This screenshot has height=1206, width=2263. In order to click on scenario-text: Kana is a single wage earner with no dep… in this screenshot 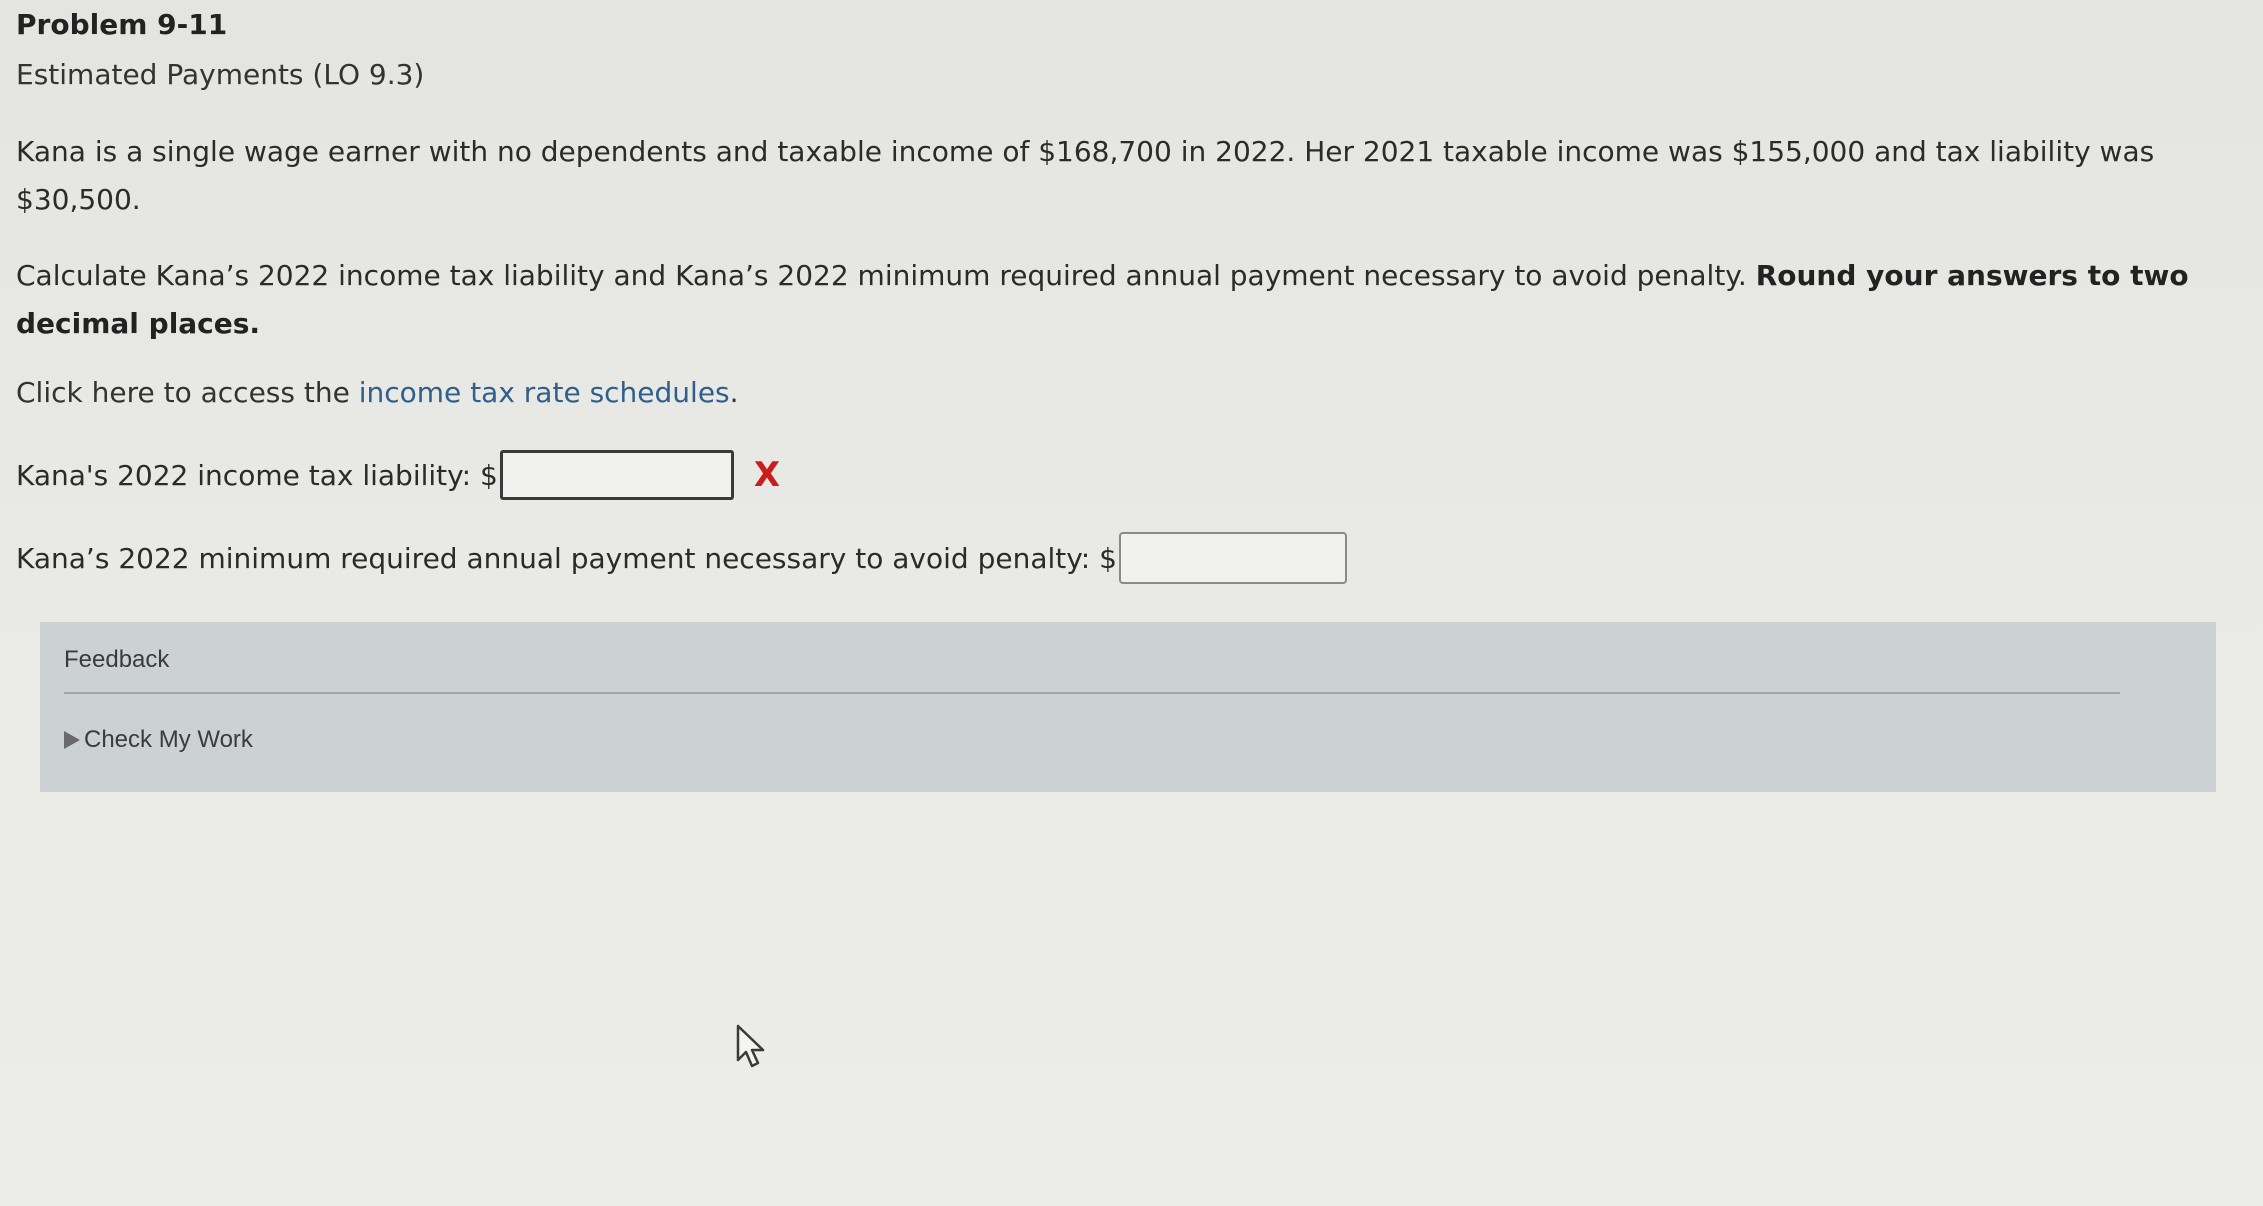, I will do `click(1085, 175)`.